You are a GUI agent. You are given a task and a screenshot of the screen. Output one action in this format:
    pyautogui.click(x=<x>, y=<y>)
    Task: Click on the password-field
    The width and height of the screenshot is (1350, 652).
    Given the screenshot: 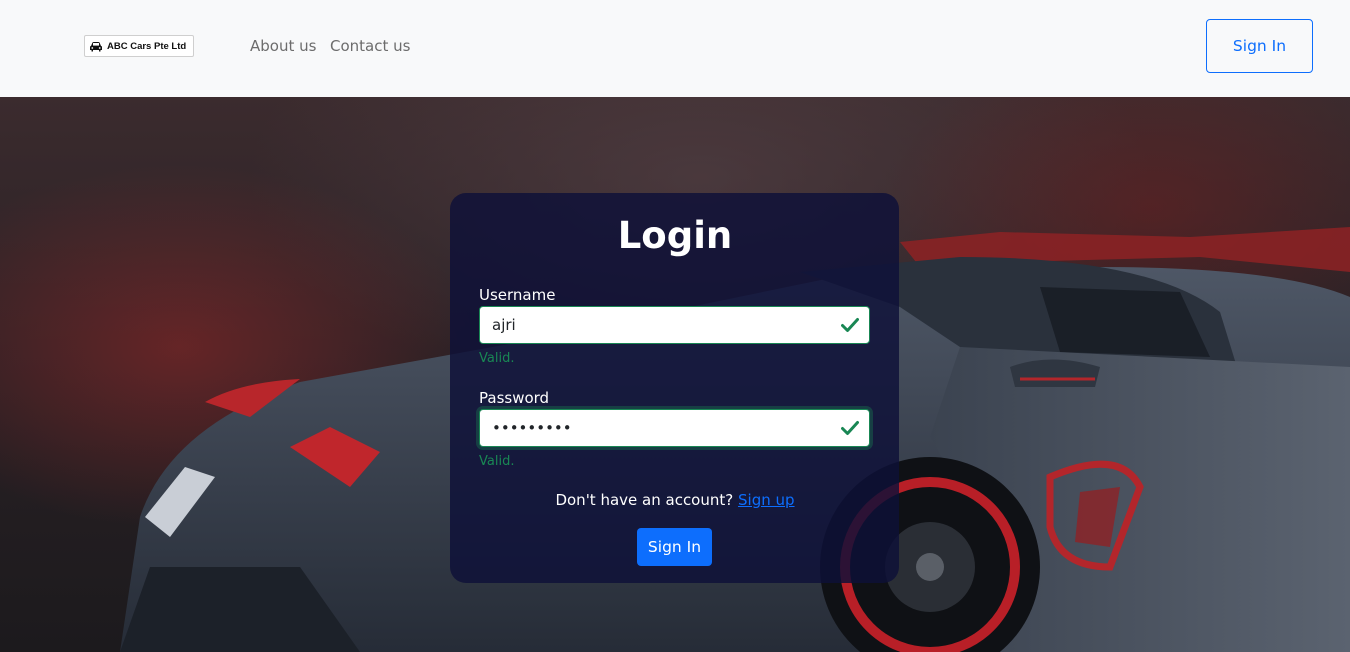 What is the action you would take?
    pyautogui.click(x=674, y=428)
    